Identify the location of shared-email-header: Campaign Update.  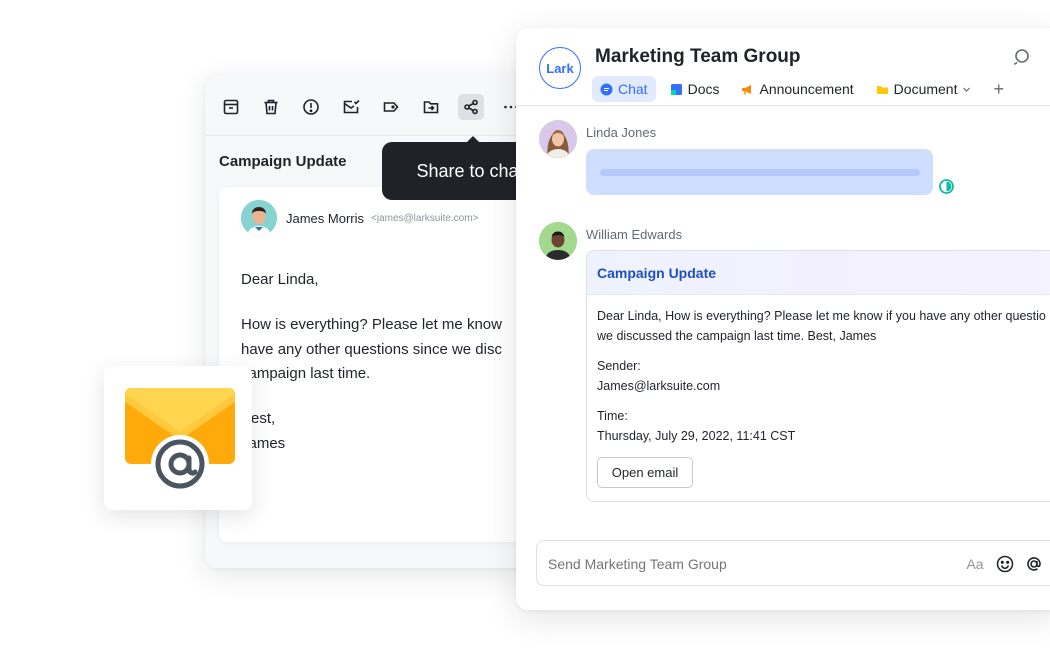
(818, 273).